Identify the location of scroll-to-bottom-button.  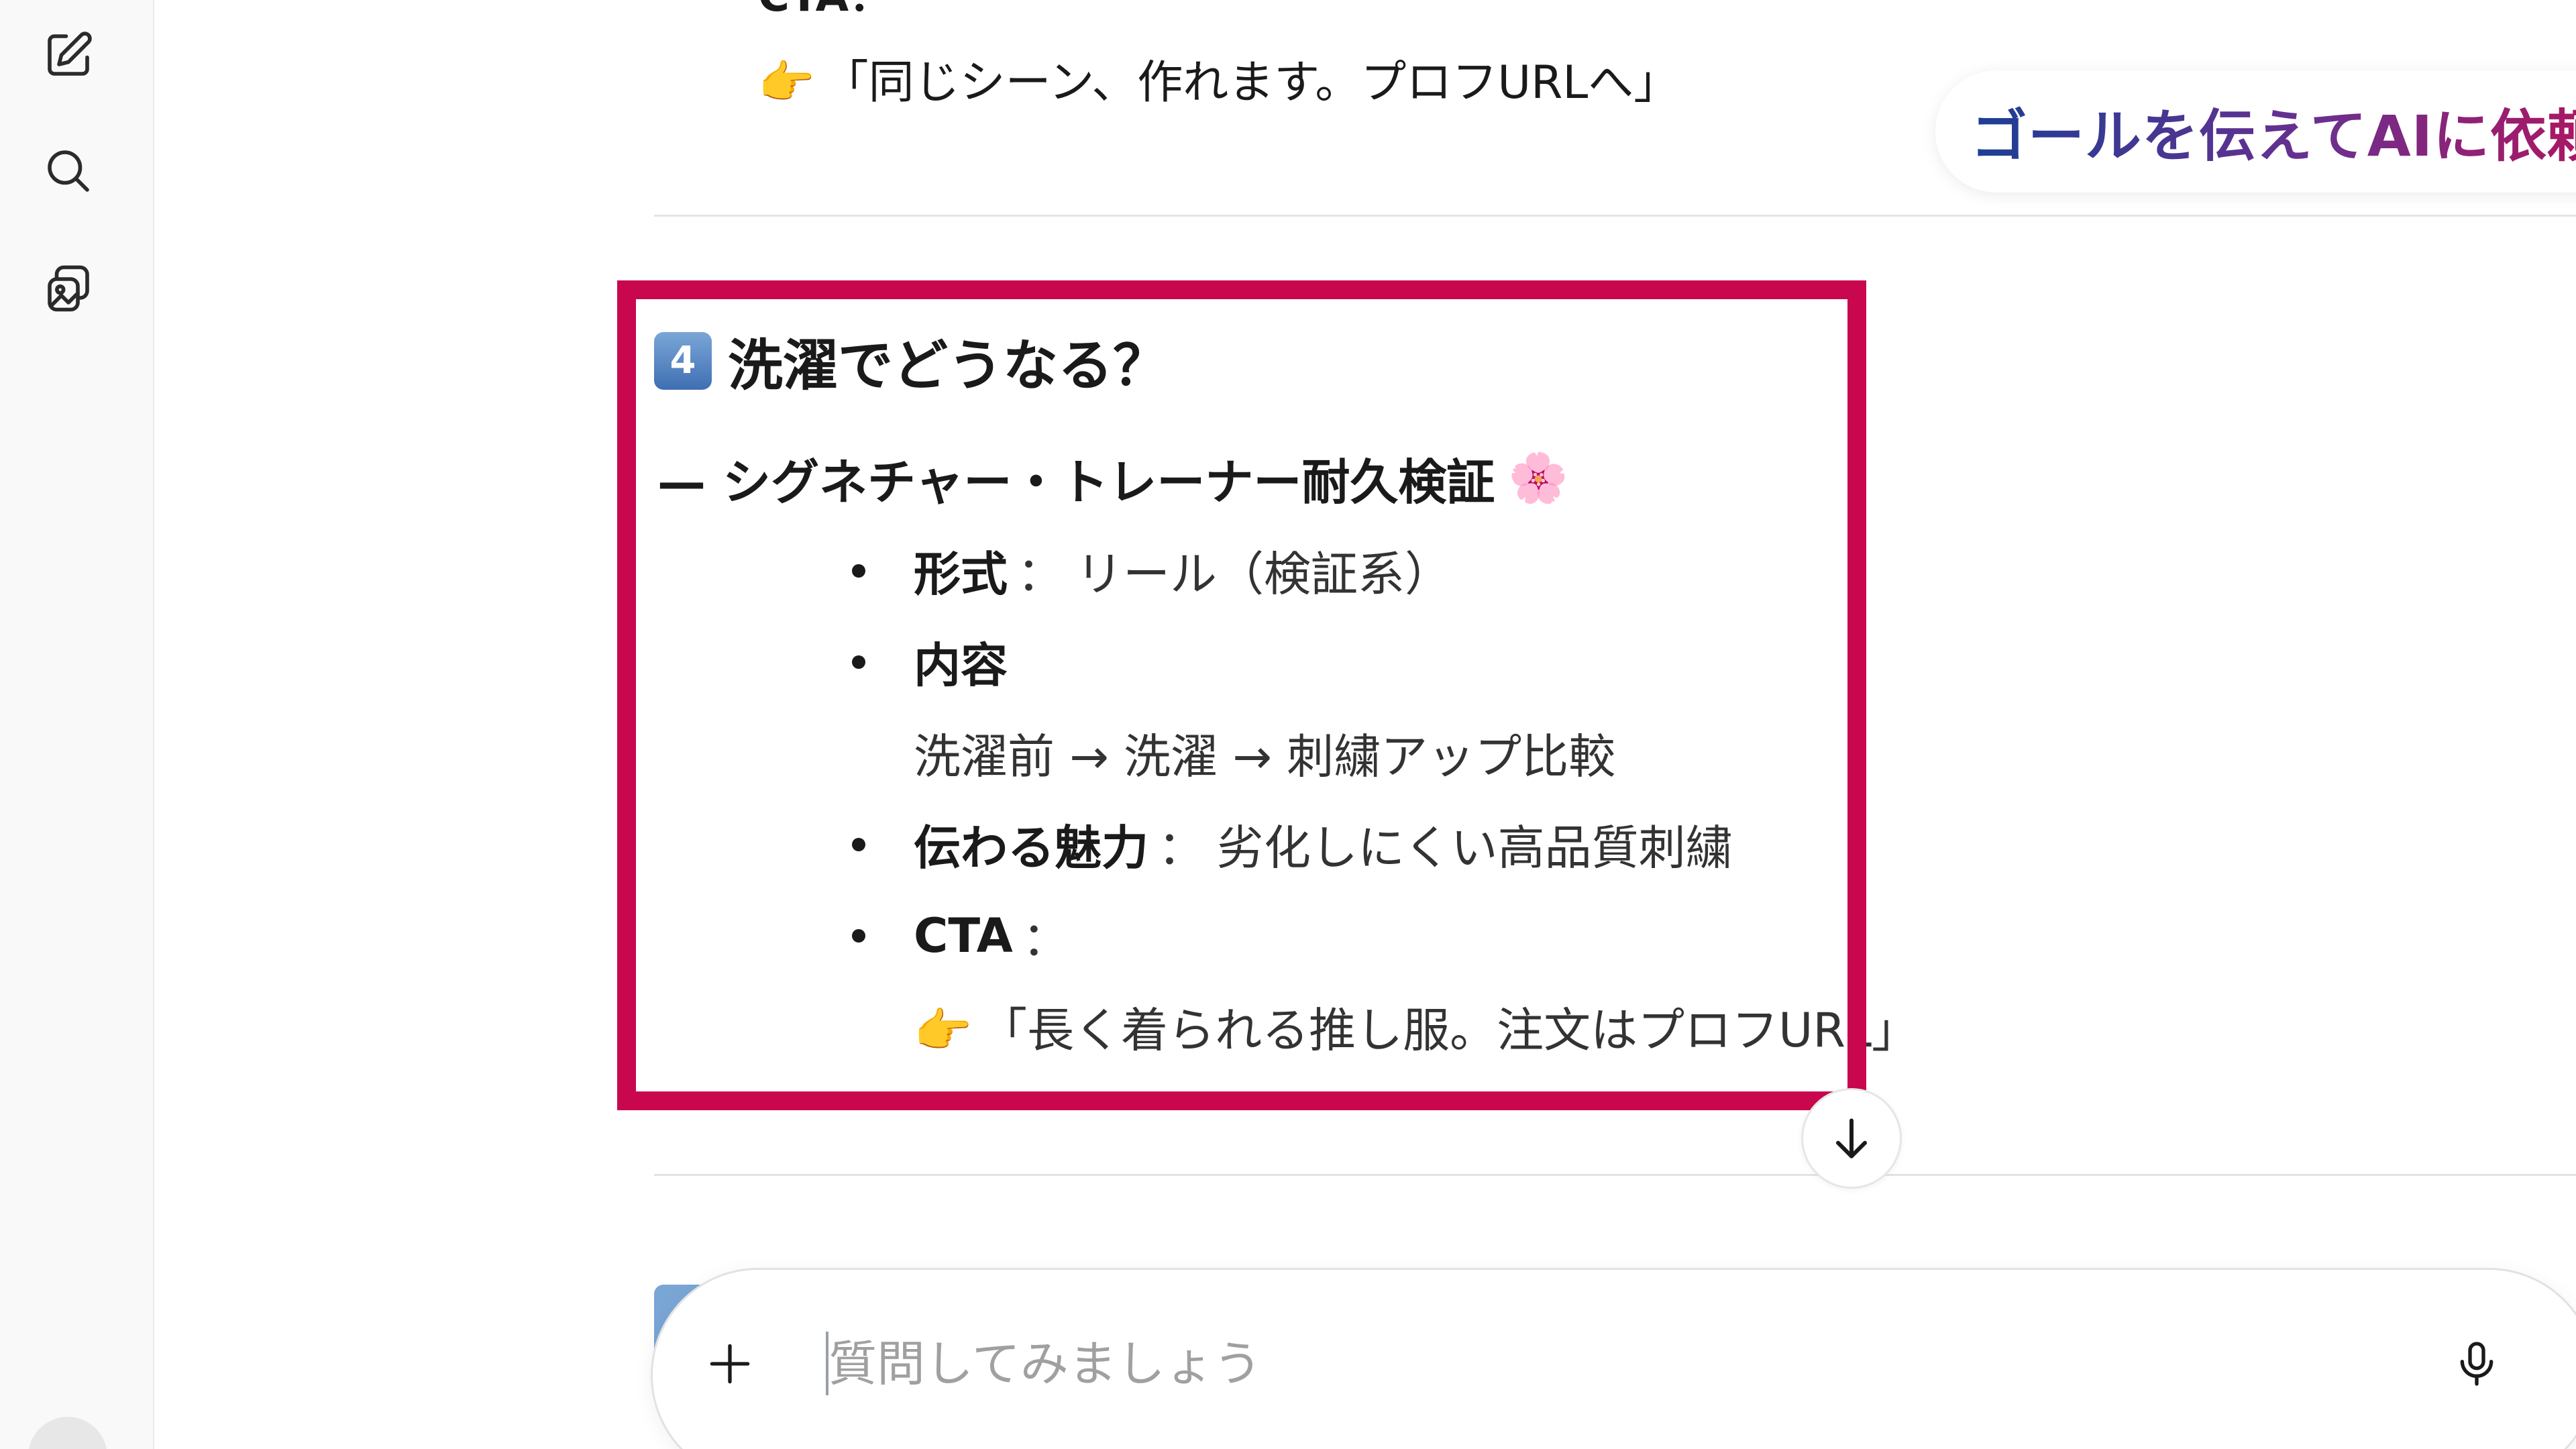
(1851, 1138).